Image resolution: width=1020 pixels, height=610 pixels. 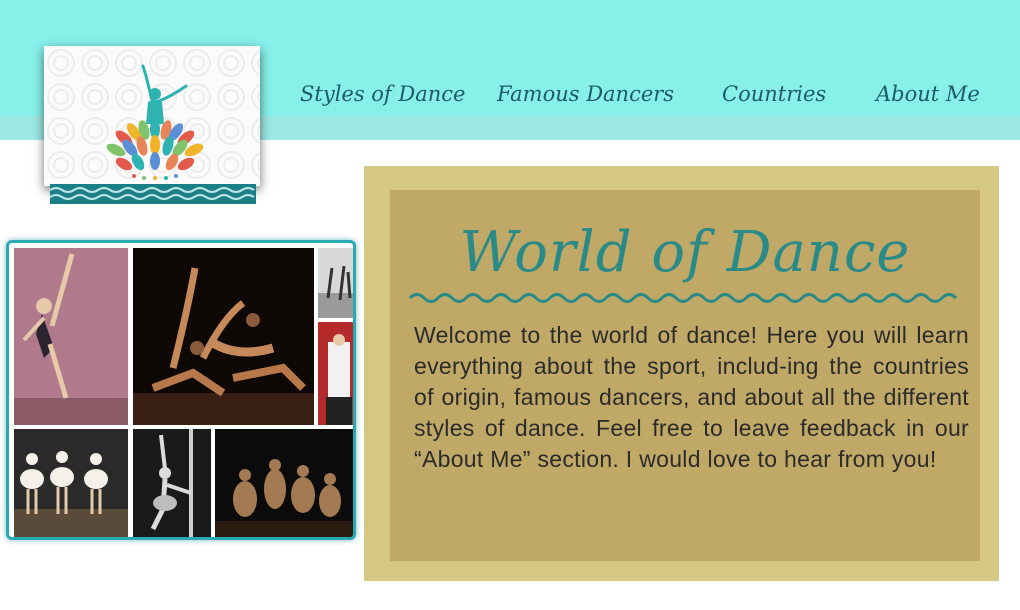 I want to click on dancer-logo-icon, so click(x=152, y=116).